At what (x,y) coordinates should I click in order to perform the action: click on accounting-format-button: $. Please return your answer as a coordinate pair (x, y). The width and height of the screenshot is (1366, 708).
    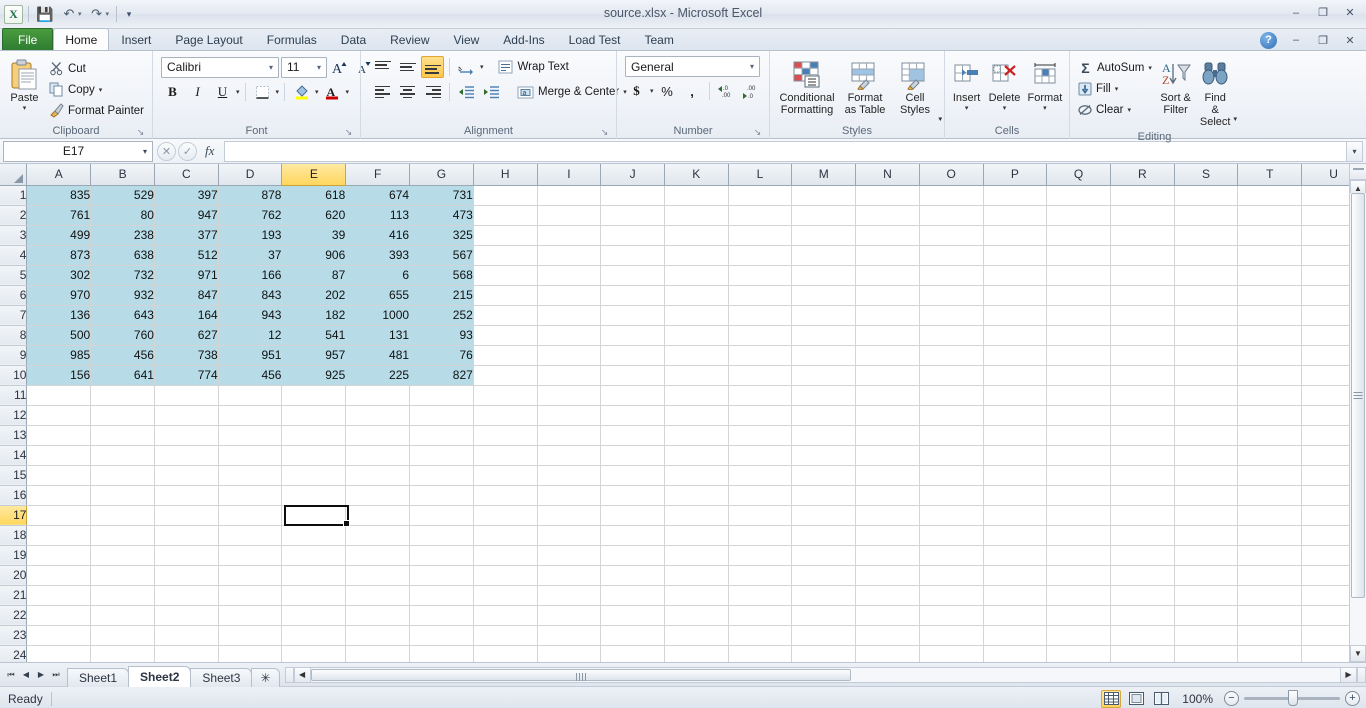
    Looking at the image, I should click on (636, 91).